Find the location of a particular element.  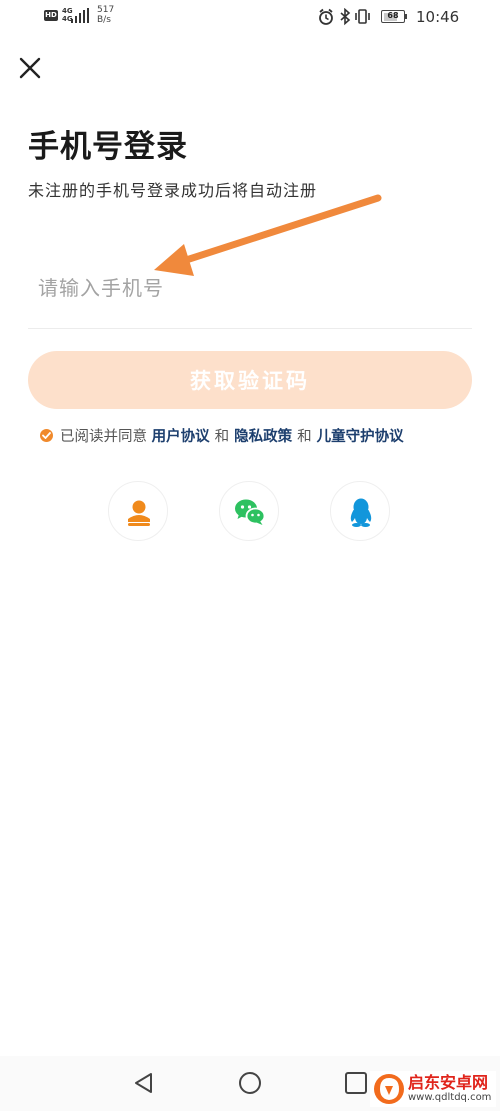

qq-login-button is located at coordinates (360, 511).